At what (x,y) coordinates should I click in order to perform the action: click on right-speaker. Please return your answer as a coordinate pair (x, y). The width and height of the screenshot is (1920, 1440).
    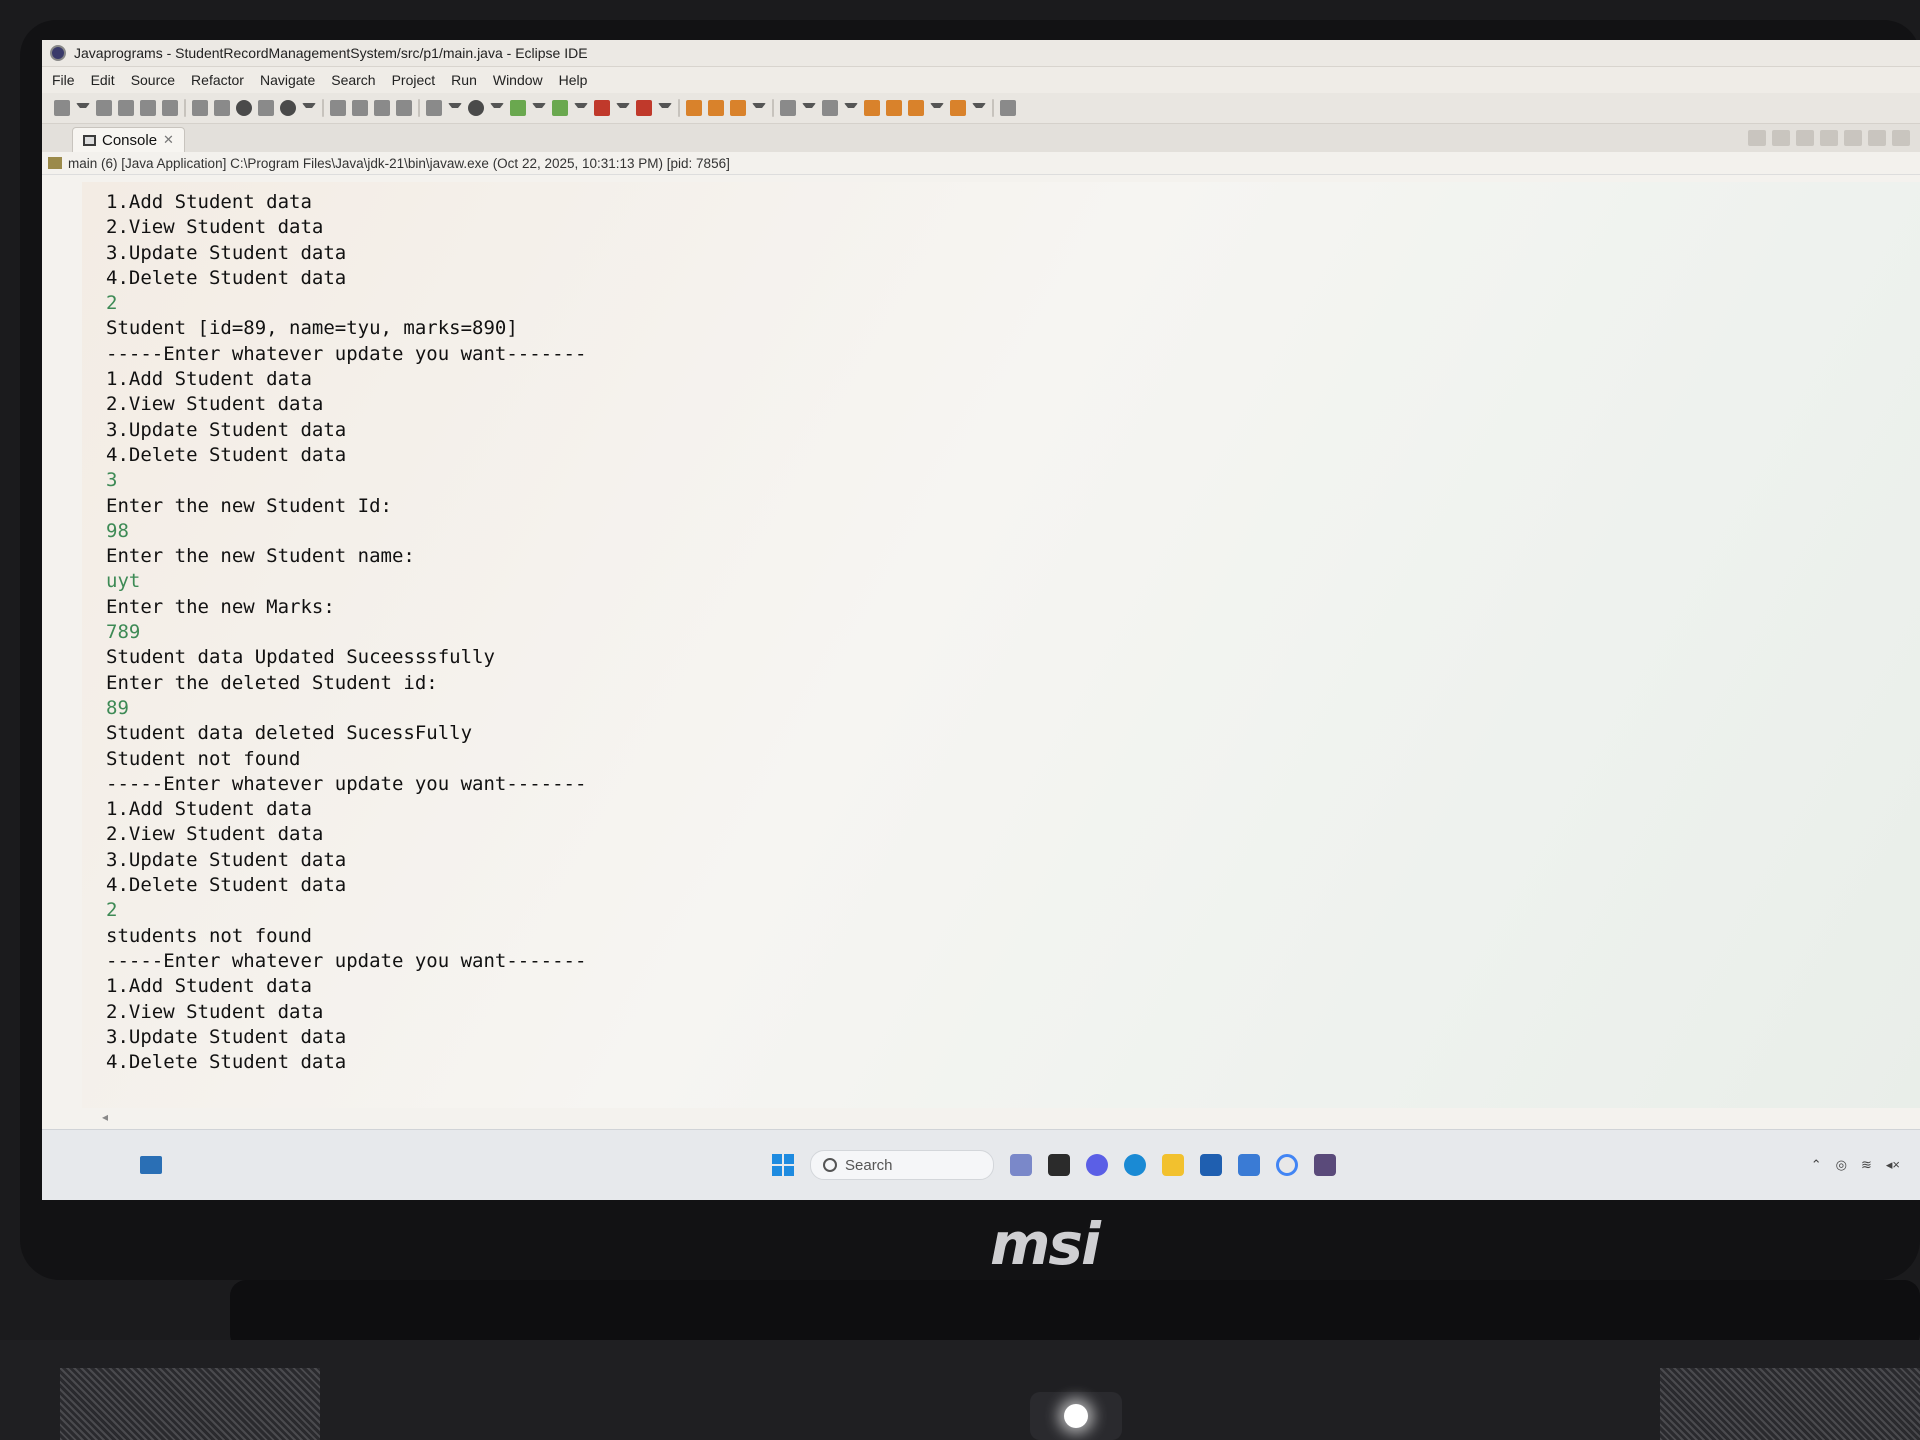
    Looking at the image, I should click on (1790, 1404).